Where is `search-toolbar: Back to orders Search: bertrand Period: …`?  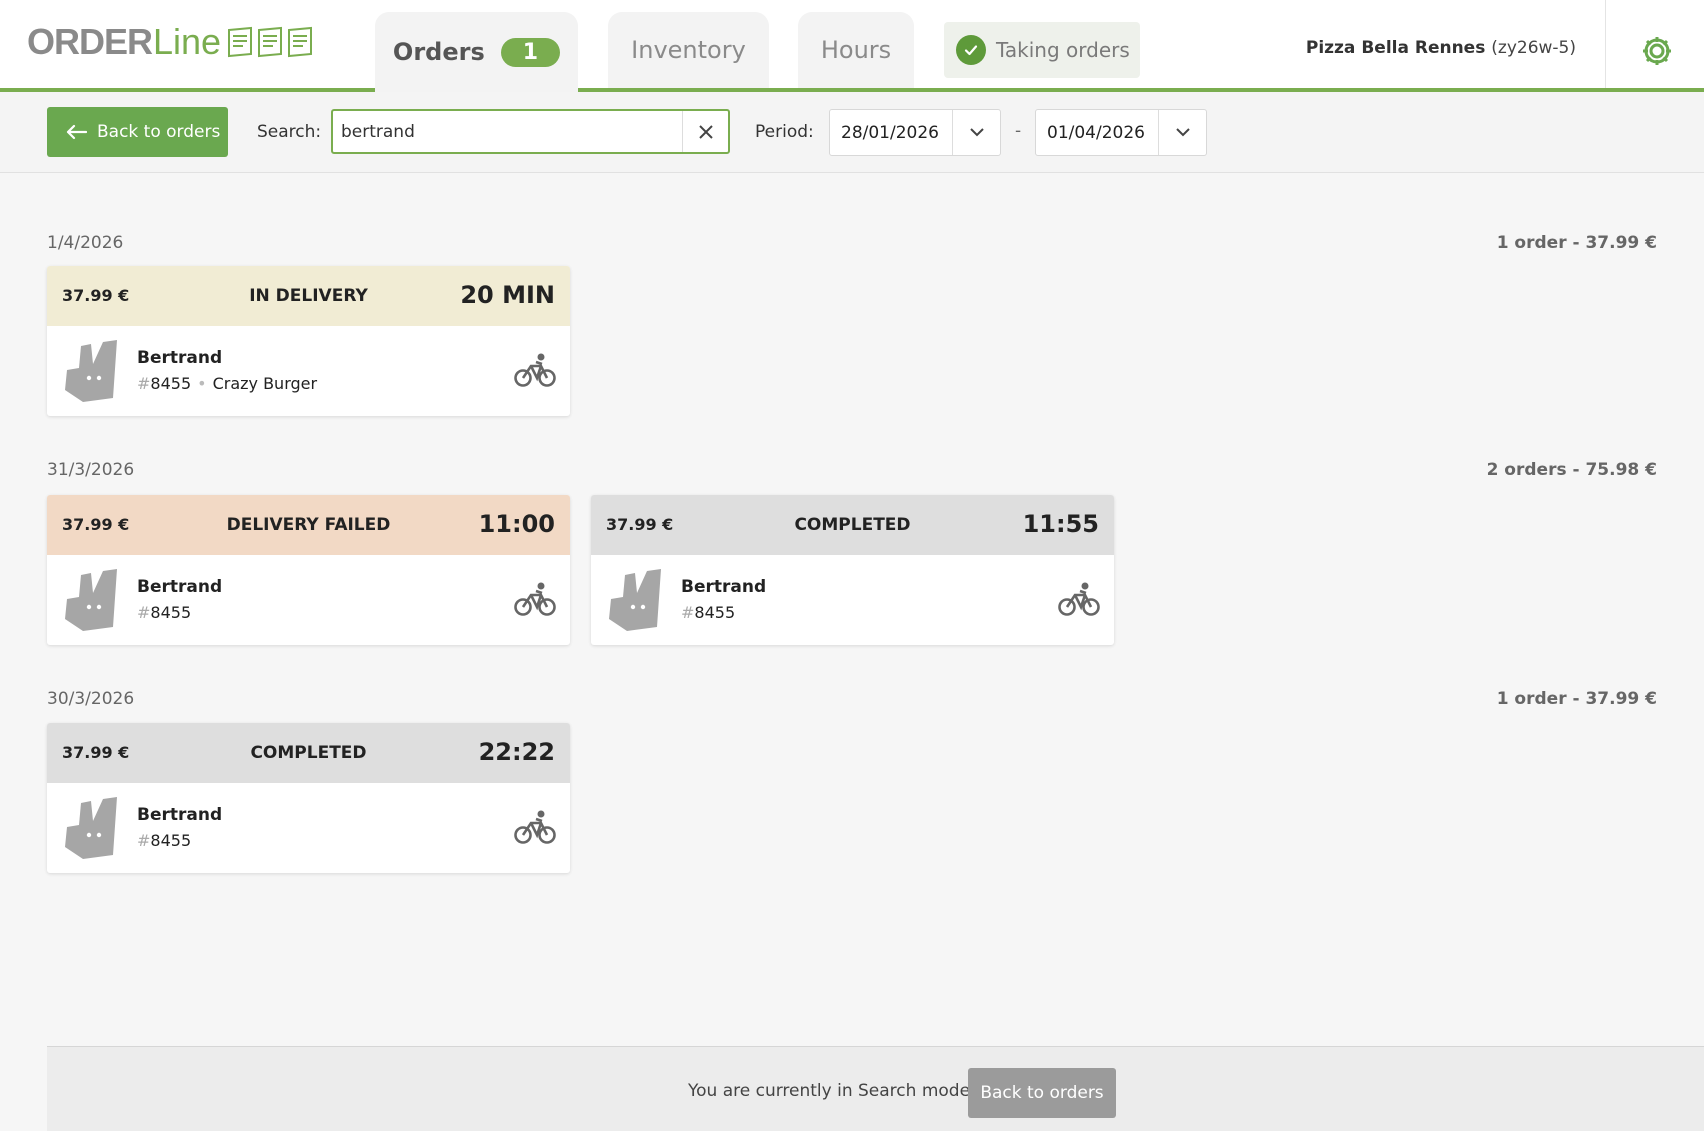
search-toolbar: Back to orders Search: bertrand Period: … is located at coordinates (852, 132).